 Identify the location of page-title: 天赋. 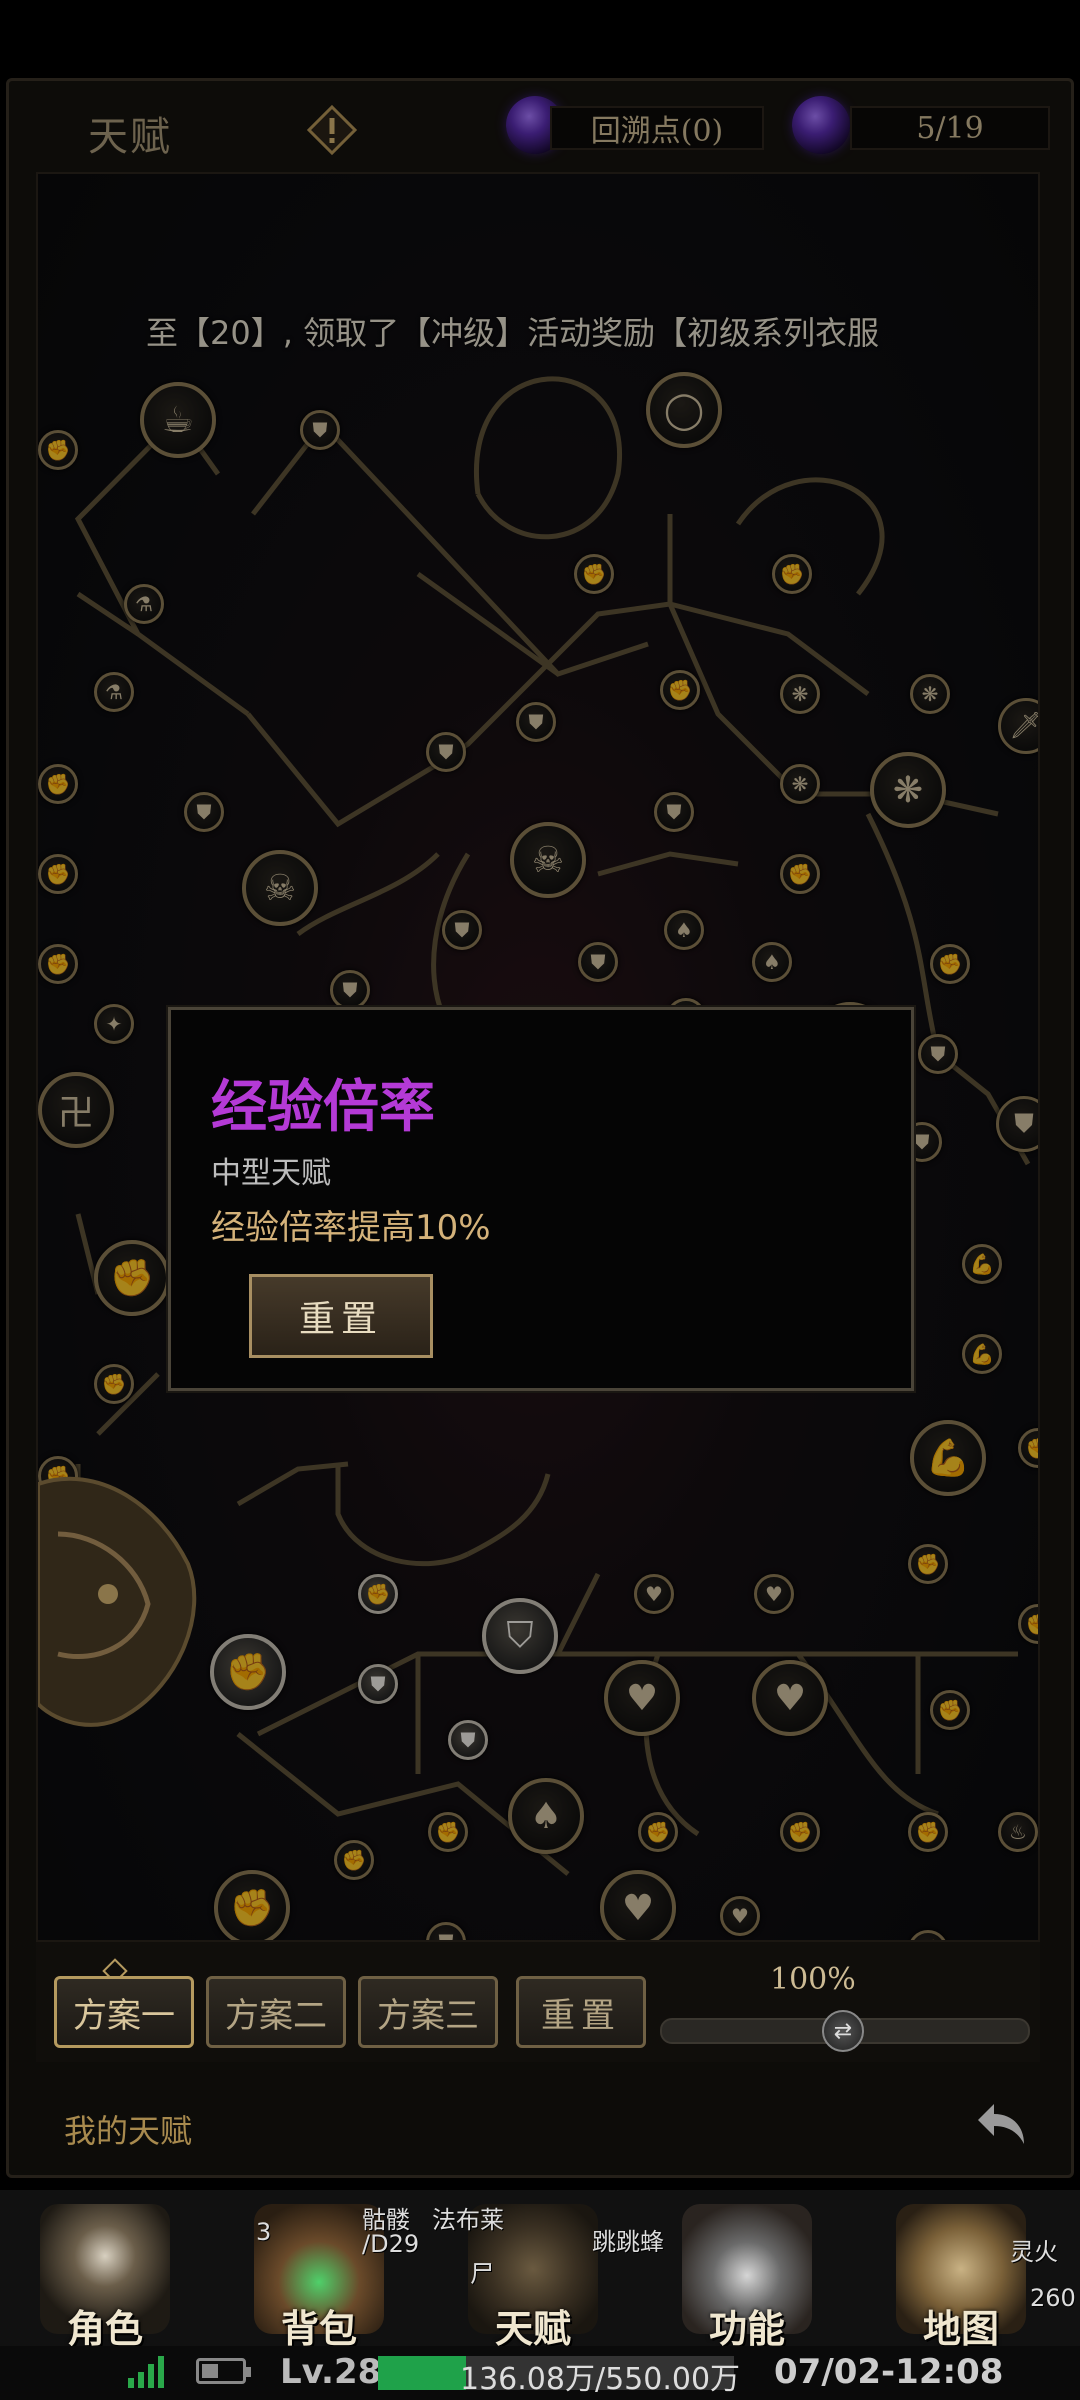
(130, 137).